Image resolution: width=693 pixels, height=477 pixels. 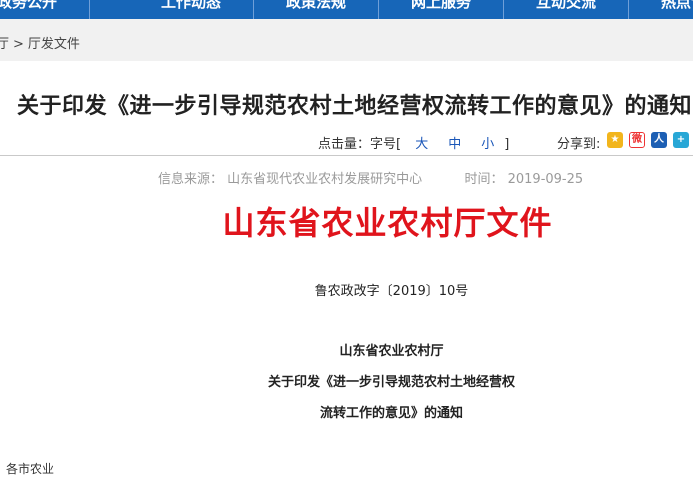 What do you see at coordinates (391, 351) in the screenshot?
I see `document-issuer: 山东省农业农村厅` at bounding box center [391, 351].